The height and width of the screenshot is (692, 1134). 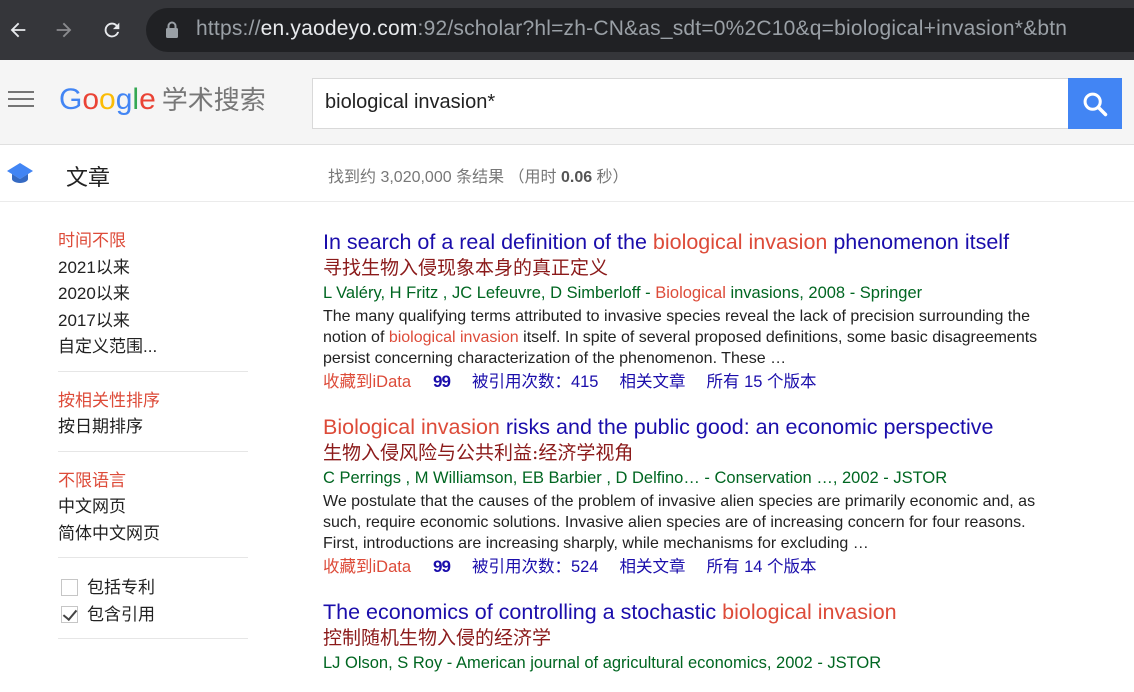 I want to click on result-actions: 收藏到iData 99 被引用次数：524 相关文章 所有 14 个版本, so click(x=703, y=567).